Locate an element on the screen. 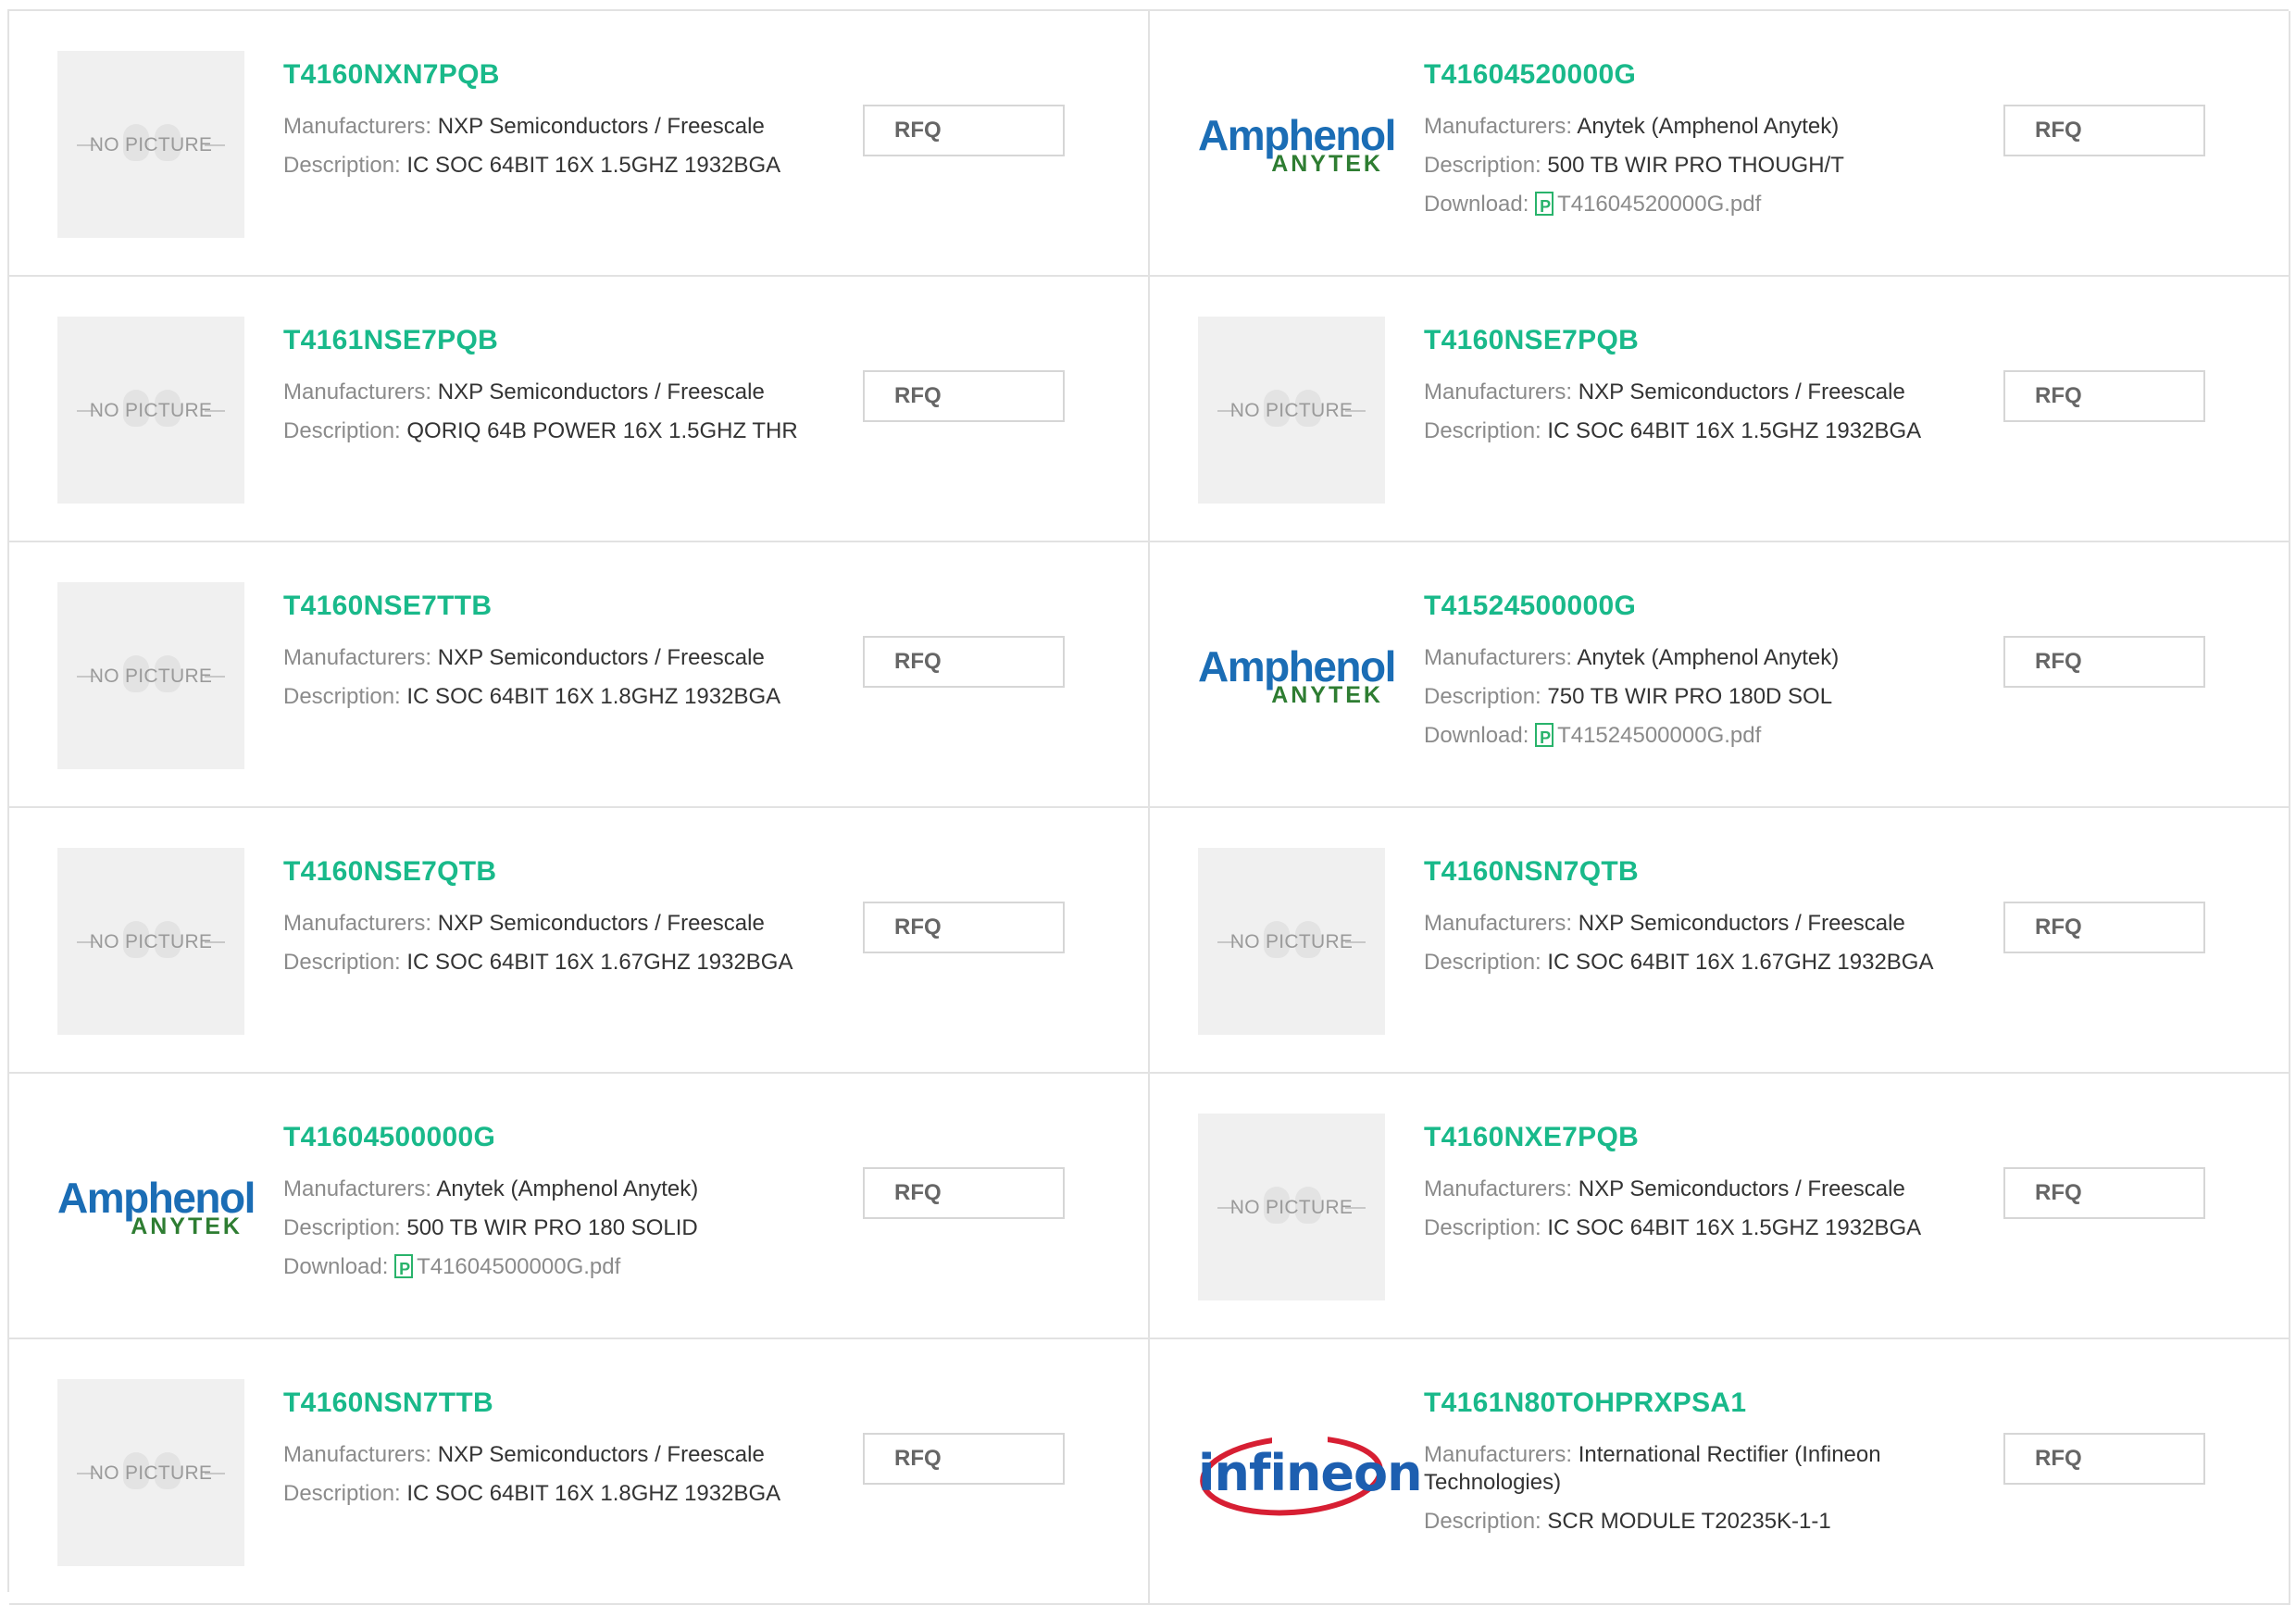  part-number-link: T4161NSE7PQB is located at coordinates (390, 340).